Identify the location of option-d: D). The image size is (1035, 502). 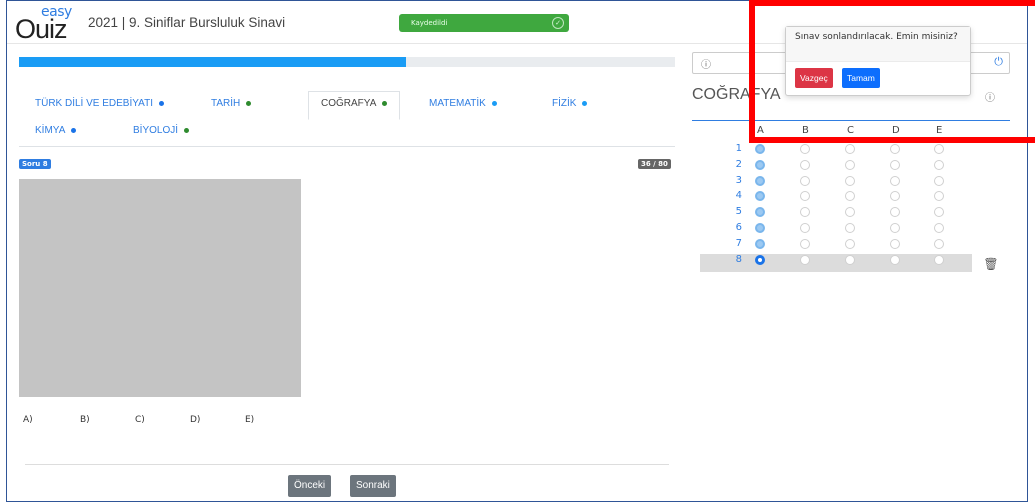
(195, 420).